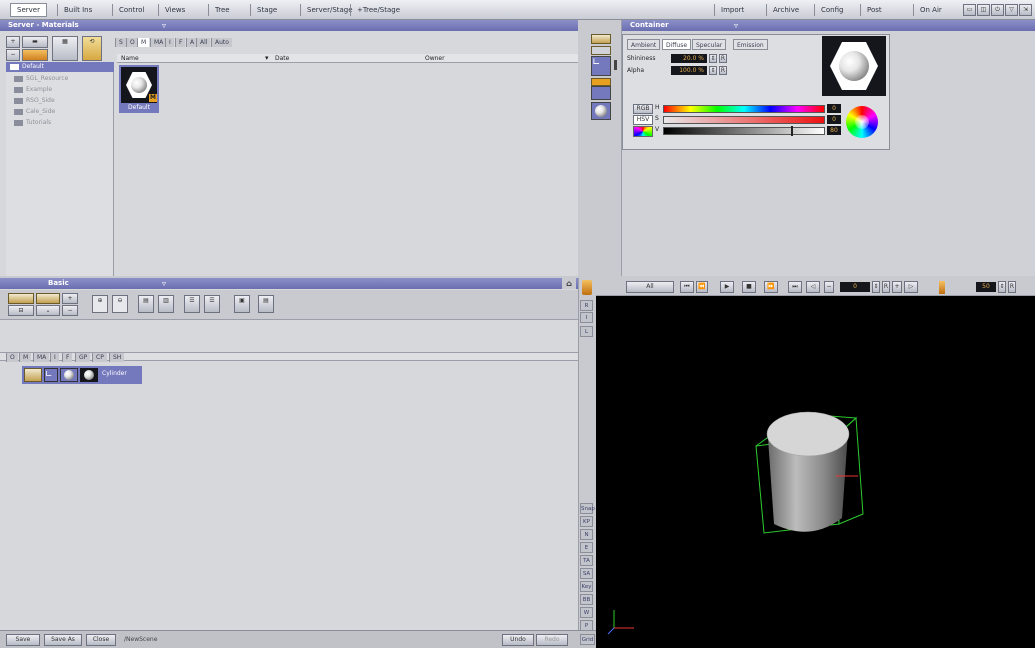  Describe the element at coordinates (650, 287) in the screenshot. I see `all-button: All` at that location.